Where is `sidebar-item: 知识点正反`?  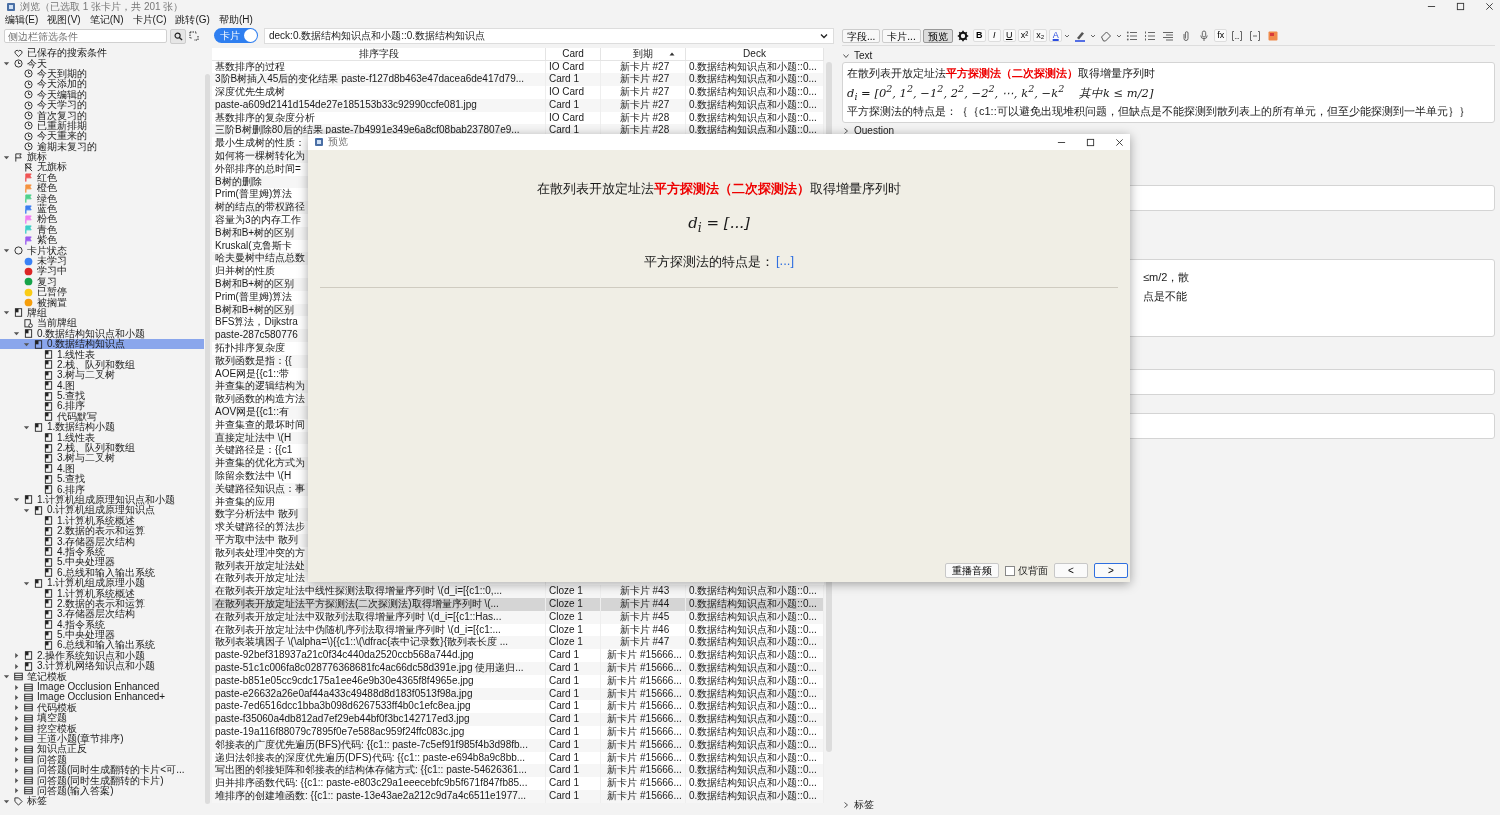 sidebar-item: 知识点正反 is located at coordinates (102, 749).